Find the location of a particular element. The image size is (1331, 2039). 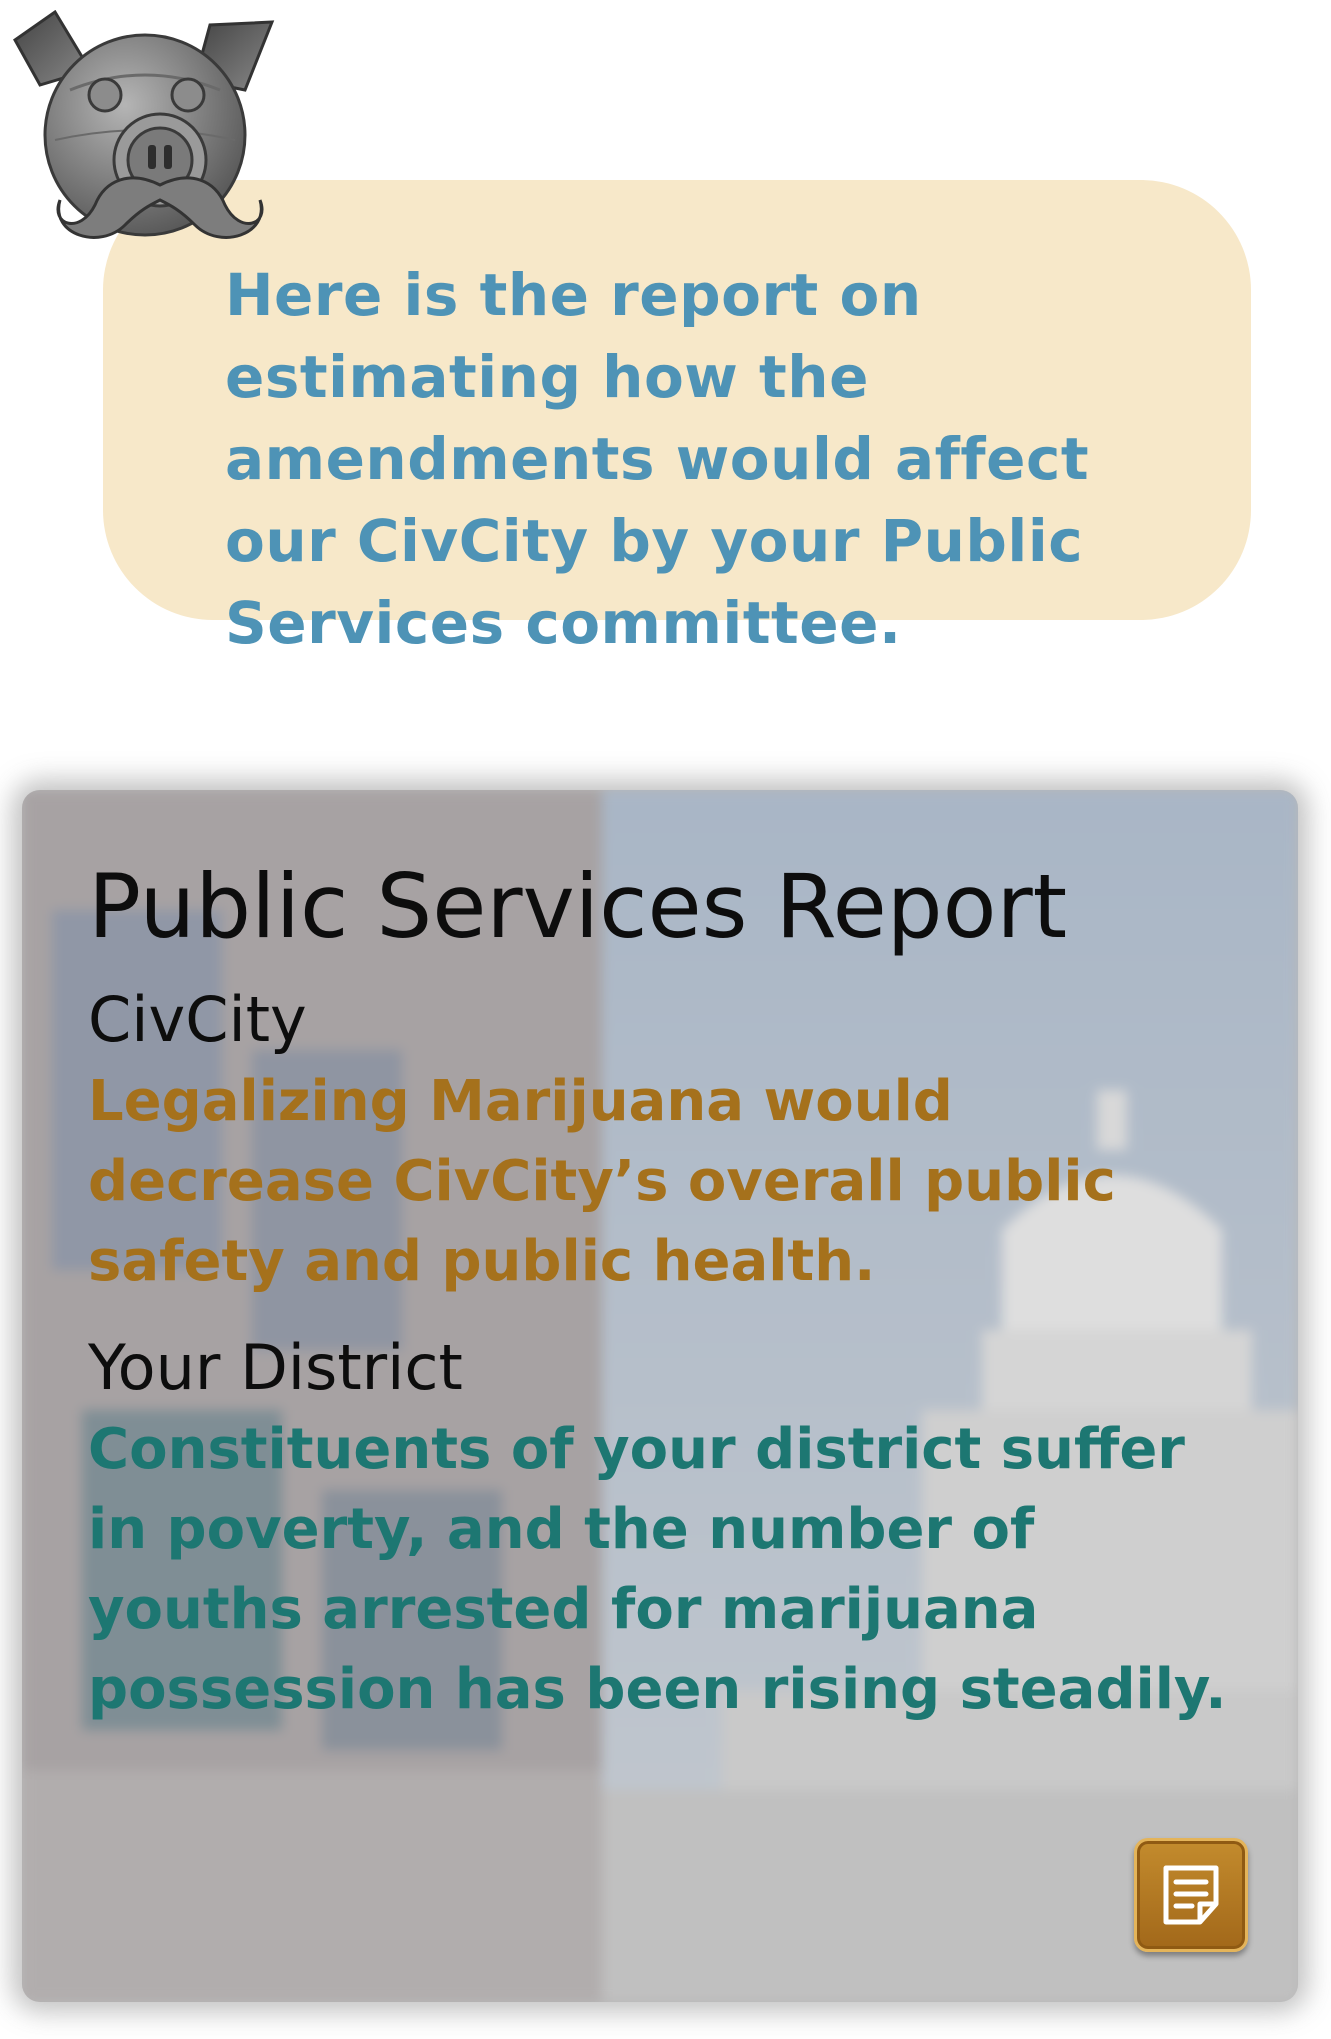

robot-pig-mascot-icon is located at coordinates (145, 129).